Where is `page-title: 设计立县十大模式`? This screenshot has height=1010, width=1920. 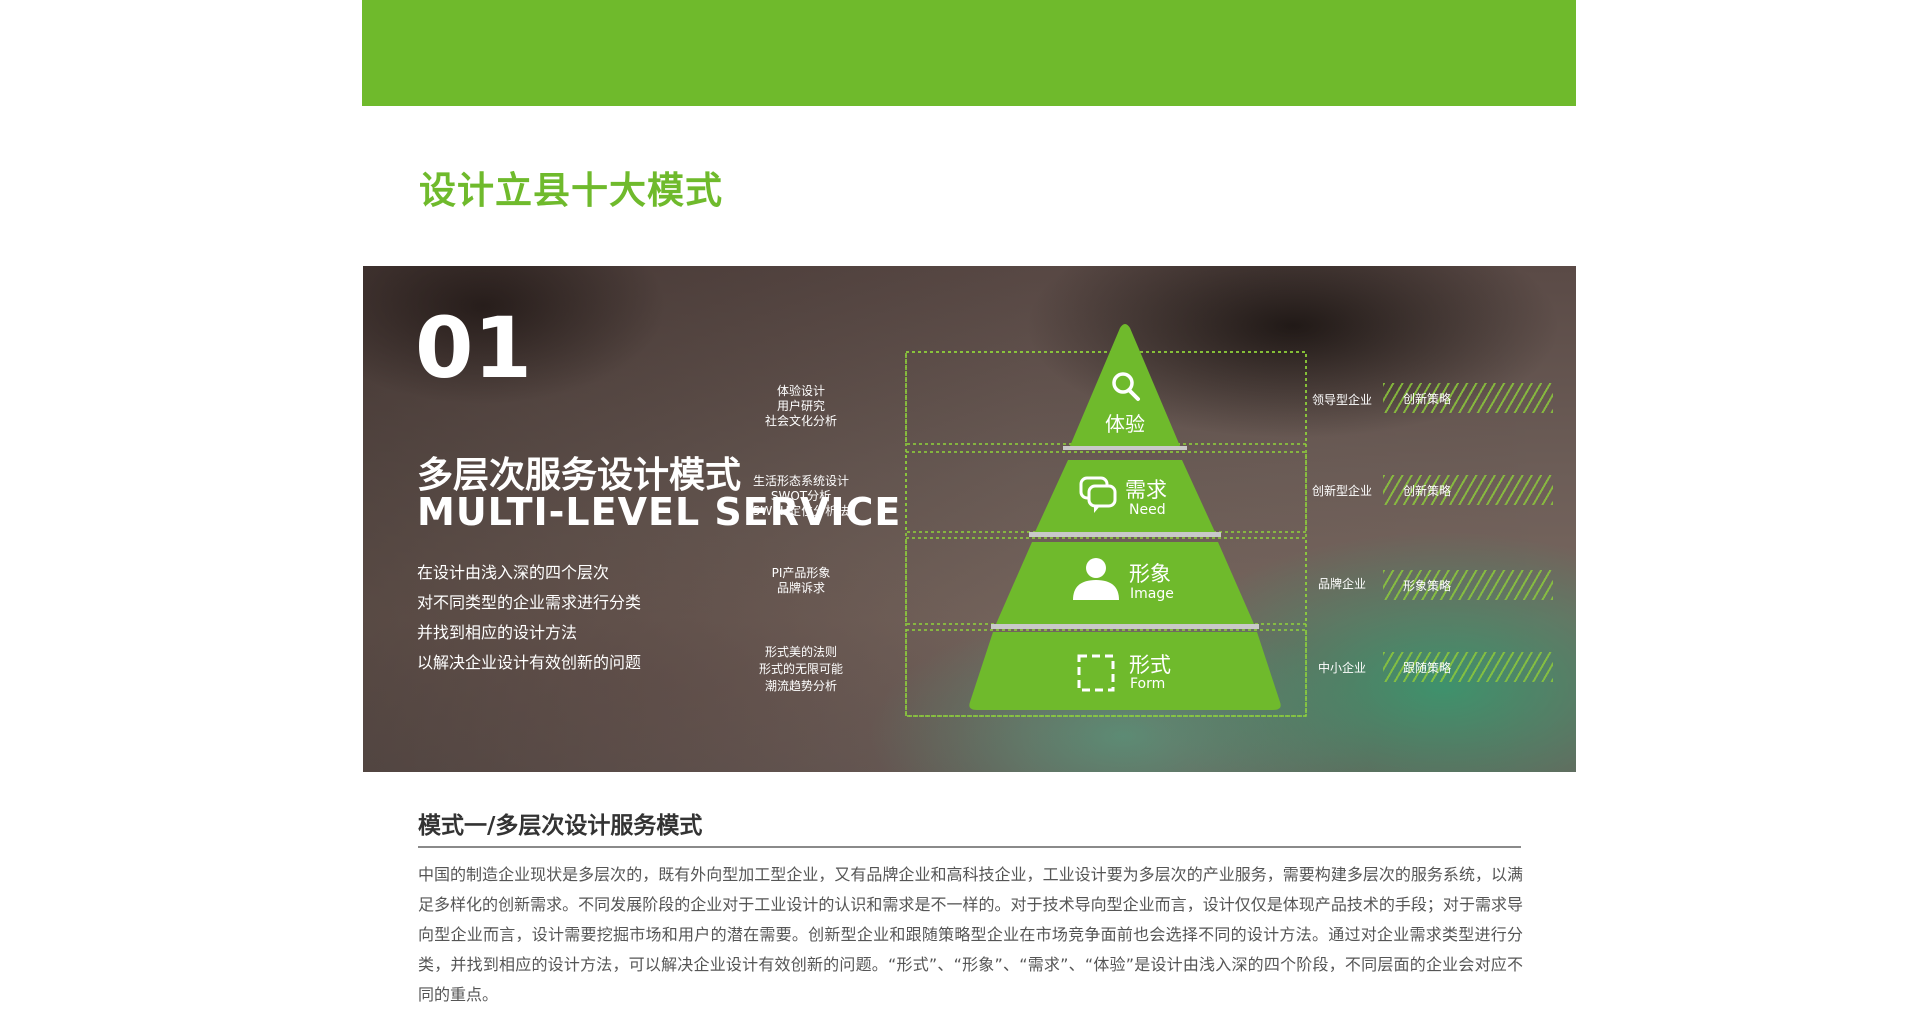 page-title: 设计立县十大模式 is located at coordinates (571, 190).